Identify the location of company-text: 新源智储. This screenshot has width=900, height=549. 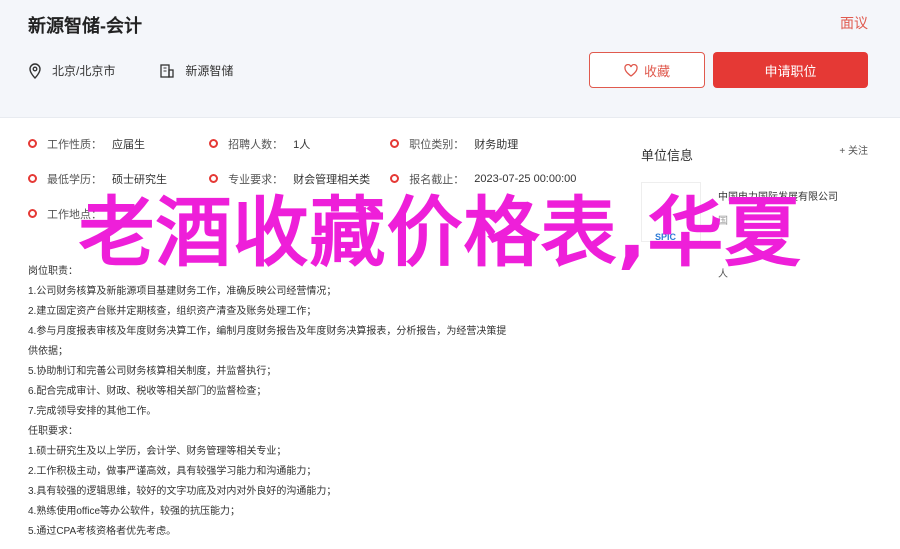
(209, 70).